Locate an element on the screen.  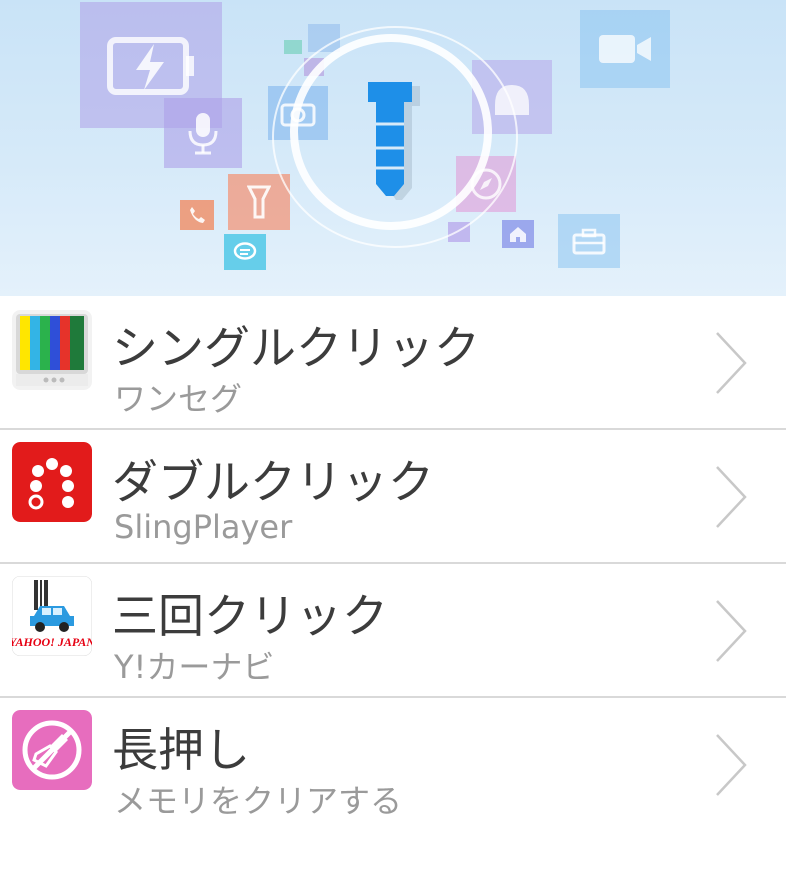
small-tile-icon is located at coordinates (293, 47).